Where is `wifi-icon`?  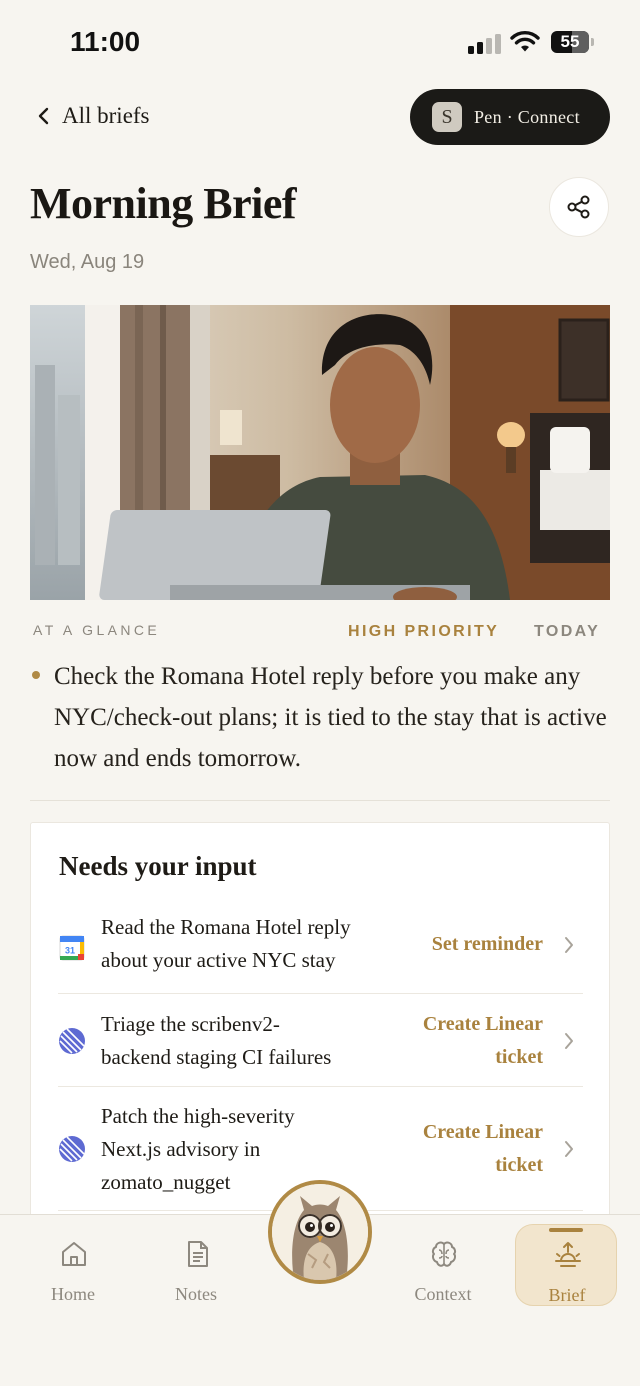
wifi-icon is located at coordinates (525, 41).